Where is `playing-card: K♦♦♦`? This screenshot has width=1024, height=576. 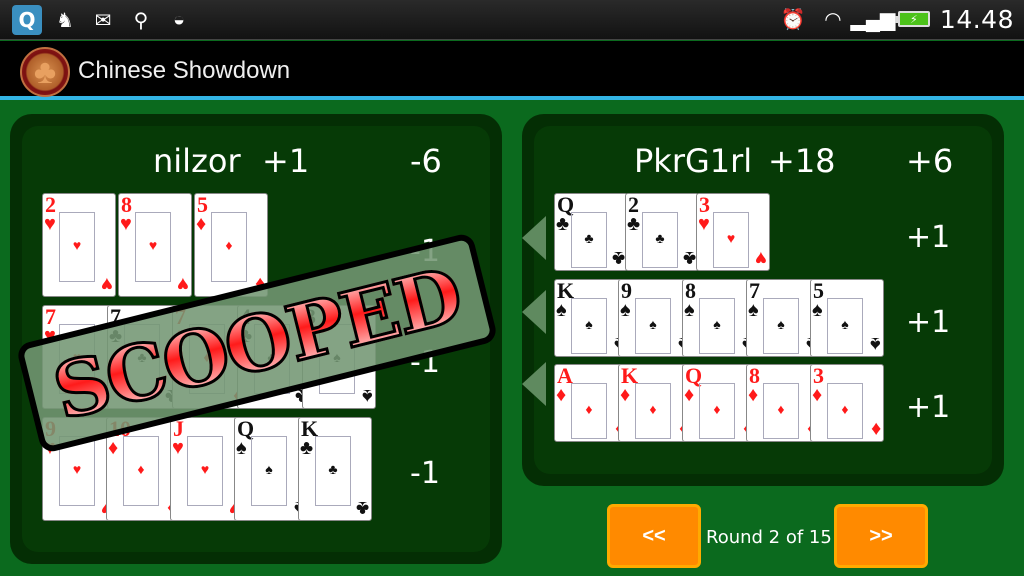 playing-card: K♦♦♦ is located at coordinates (655, 403).